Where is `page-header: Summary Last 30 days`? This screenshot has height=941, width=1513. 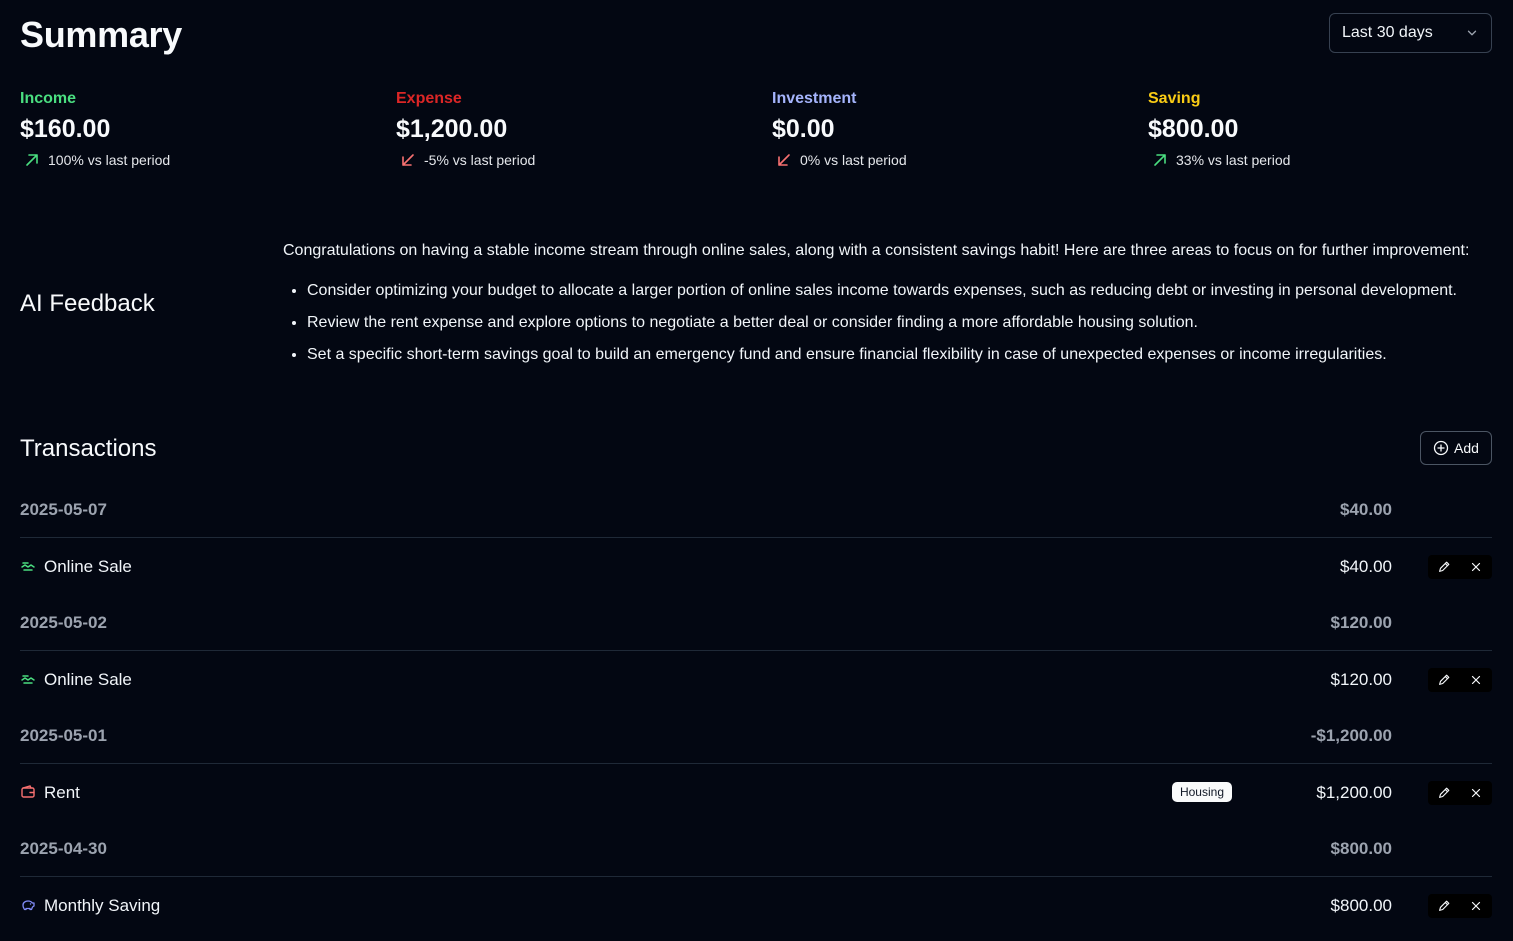
page-header: Summary Last 30 days is located at coordinates (756, 35).